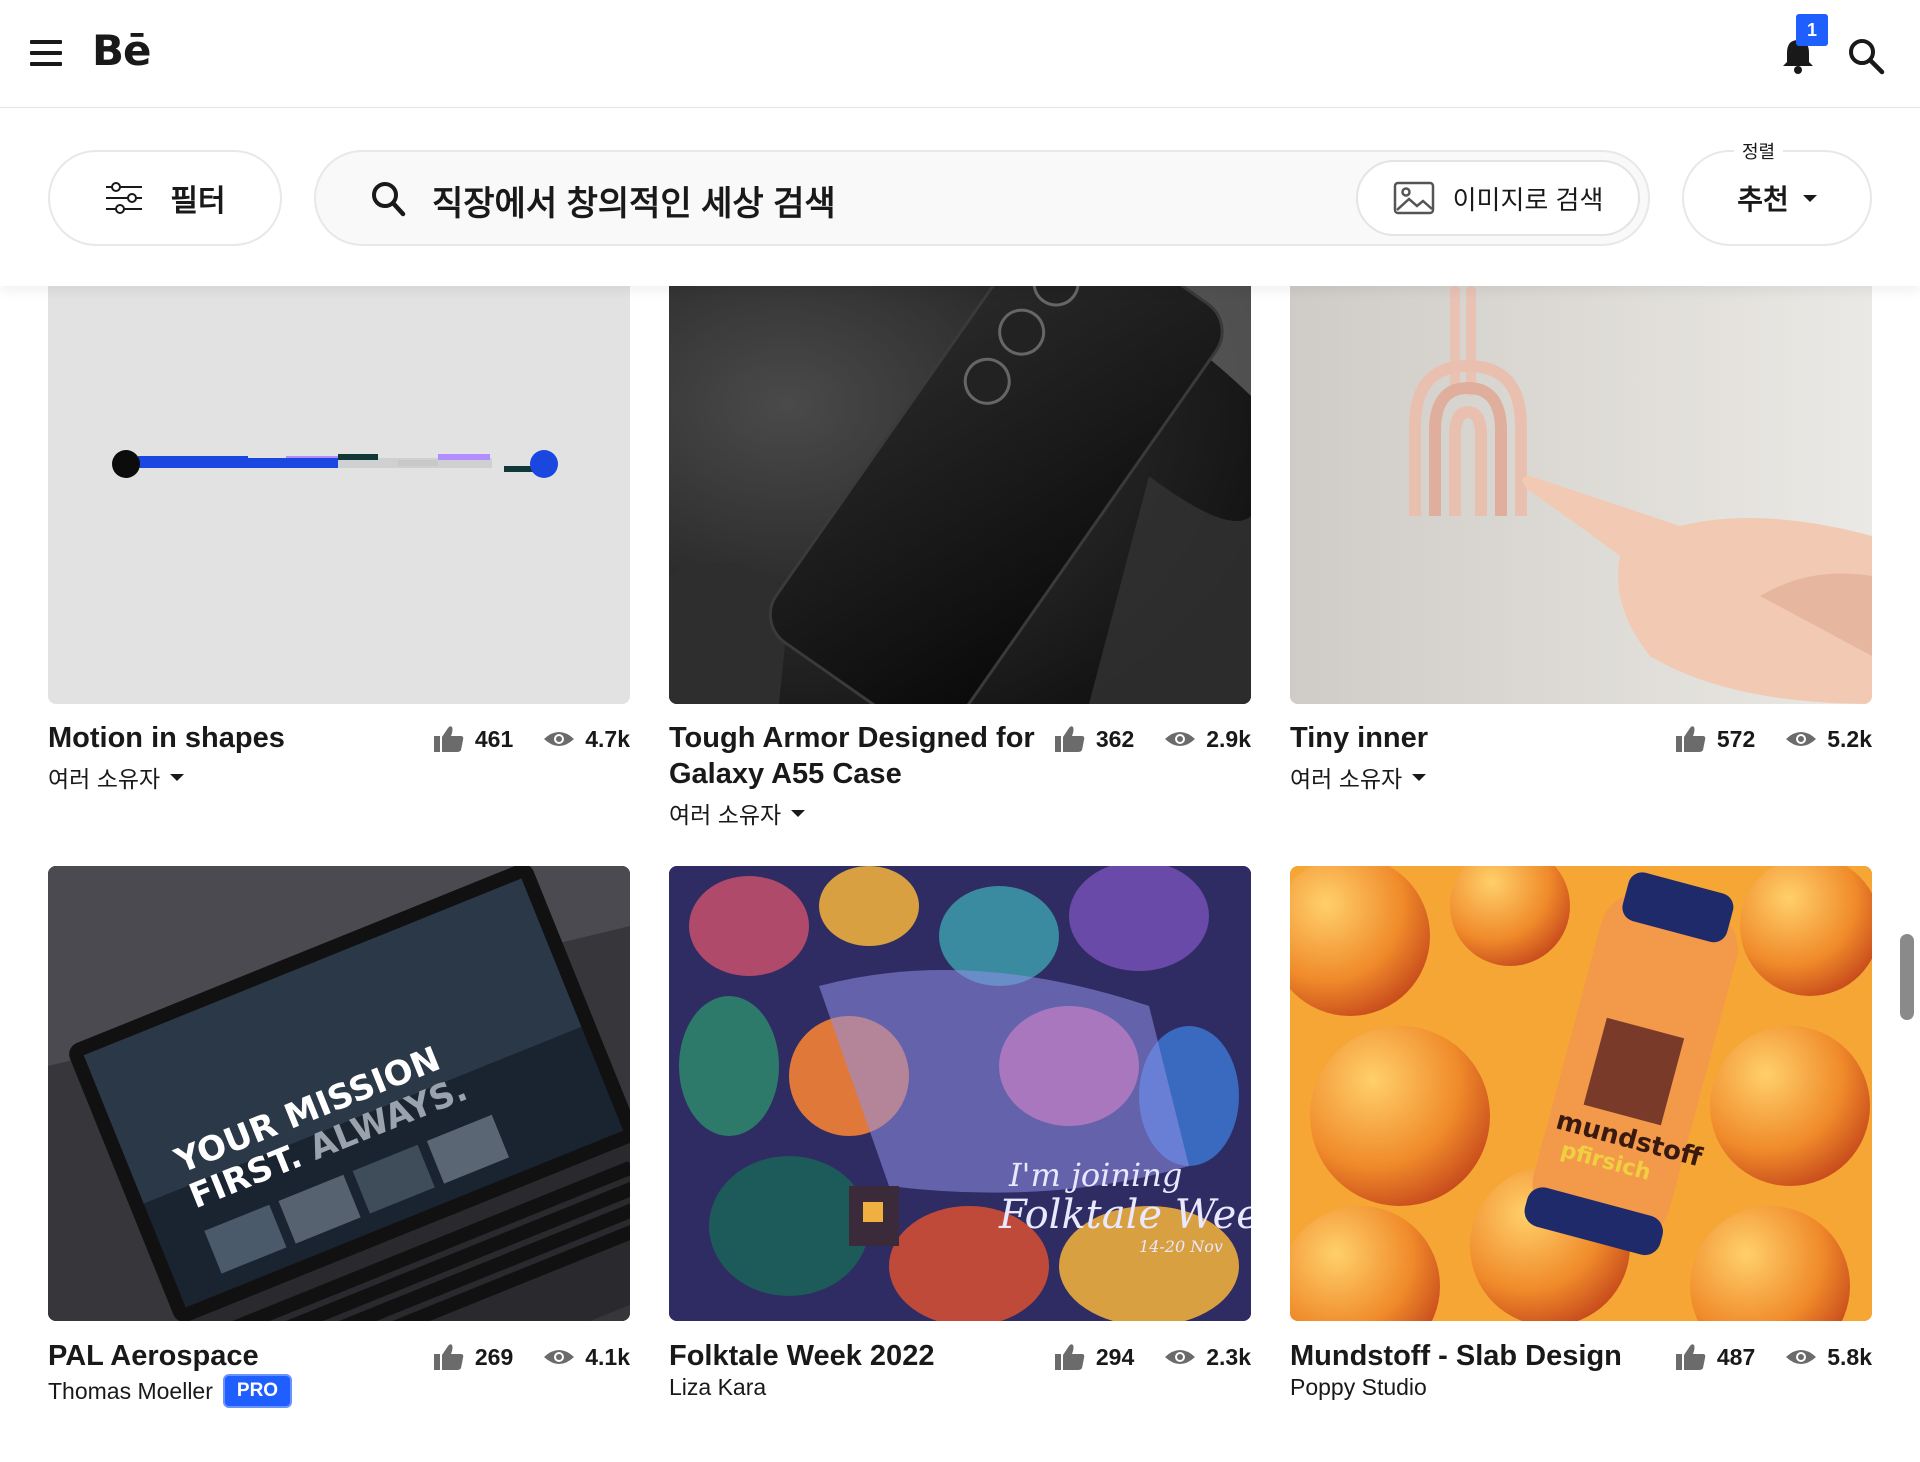 This screenshot has height=1462, width=1920. Describe the element at coordinates (1124, 1215) in the screenshot. I see `svg-text: Folktale Week` at that location.